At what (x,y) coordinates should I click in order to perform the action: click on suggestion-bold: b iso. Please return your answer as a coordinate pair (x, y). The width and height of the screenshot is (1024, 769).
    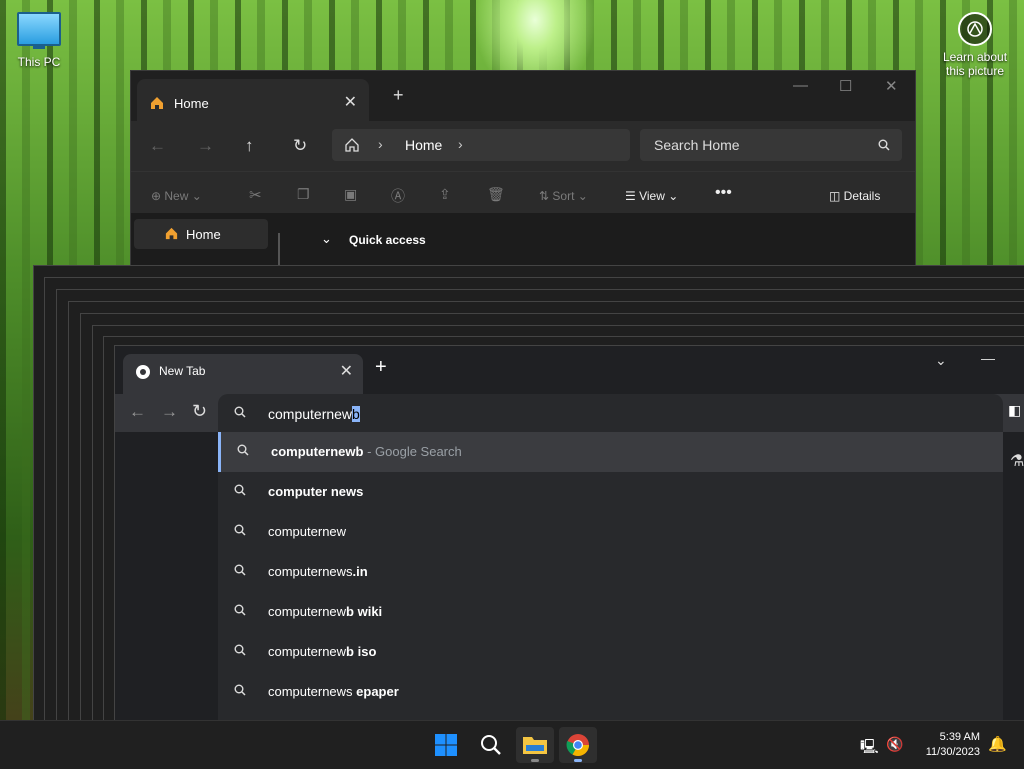
    Looking at the image, I should click on (361, 651).